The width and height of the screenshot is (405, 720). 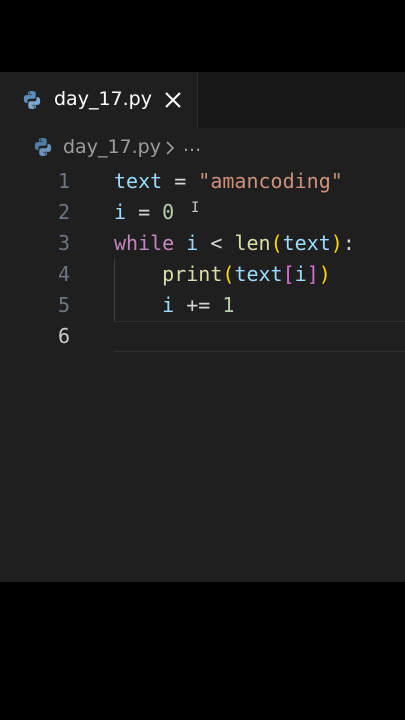 I want to click on code-line: 1 text = "amancoding", so click(x=202, y=181).